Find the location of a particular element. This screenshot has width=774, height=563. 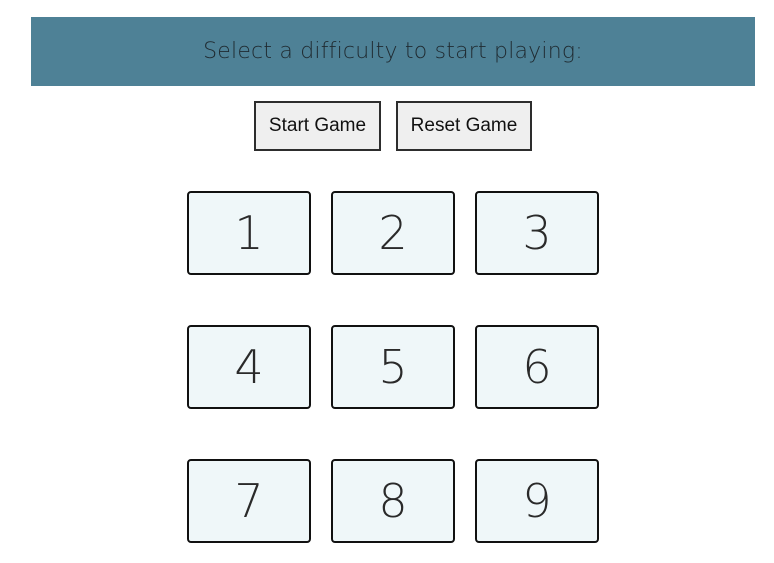

instruction-text: Select a difficulty to start playing: is located at coordinates (393, 51).